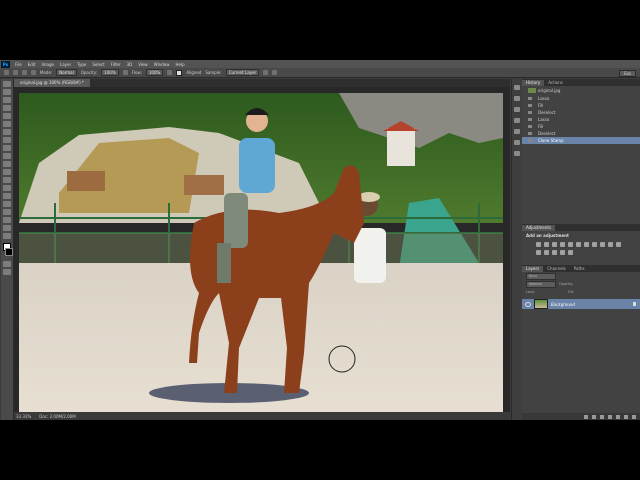 This screenshot has height=480, width=640. Describe the element at coordinates (618, 416) in the screenshot. I see `new-group-icon` at that location.